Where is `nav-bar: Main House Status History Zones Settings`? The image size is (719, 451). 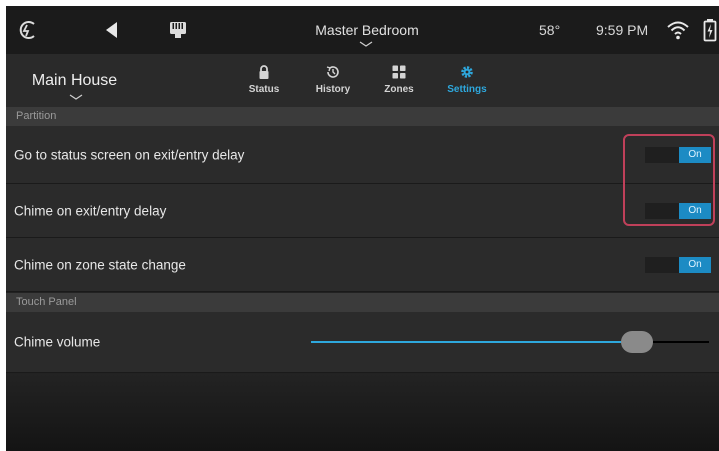
nav-bar: Main House Status History Zones Settings is located at coordinates (362, 80).